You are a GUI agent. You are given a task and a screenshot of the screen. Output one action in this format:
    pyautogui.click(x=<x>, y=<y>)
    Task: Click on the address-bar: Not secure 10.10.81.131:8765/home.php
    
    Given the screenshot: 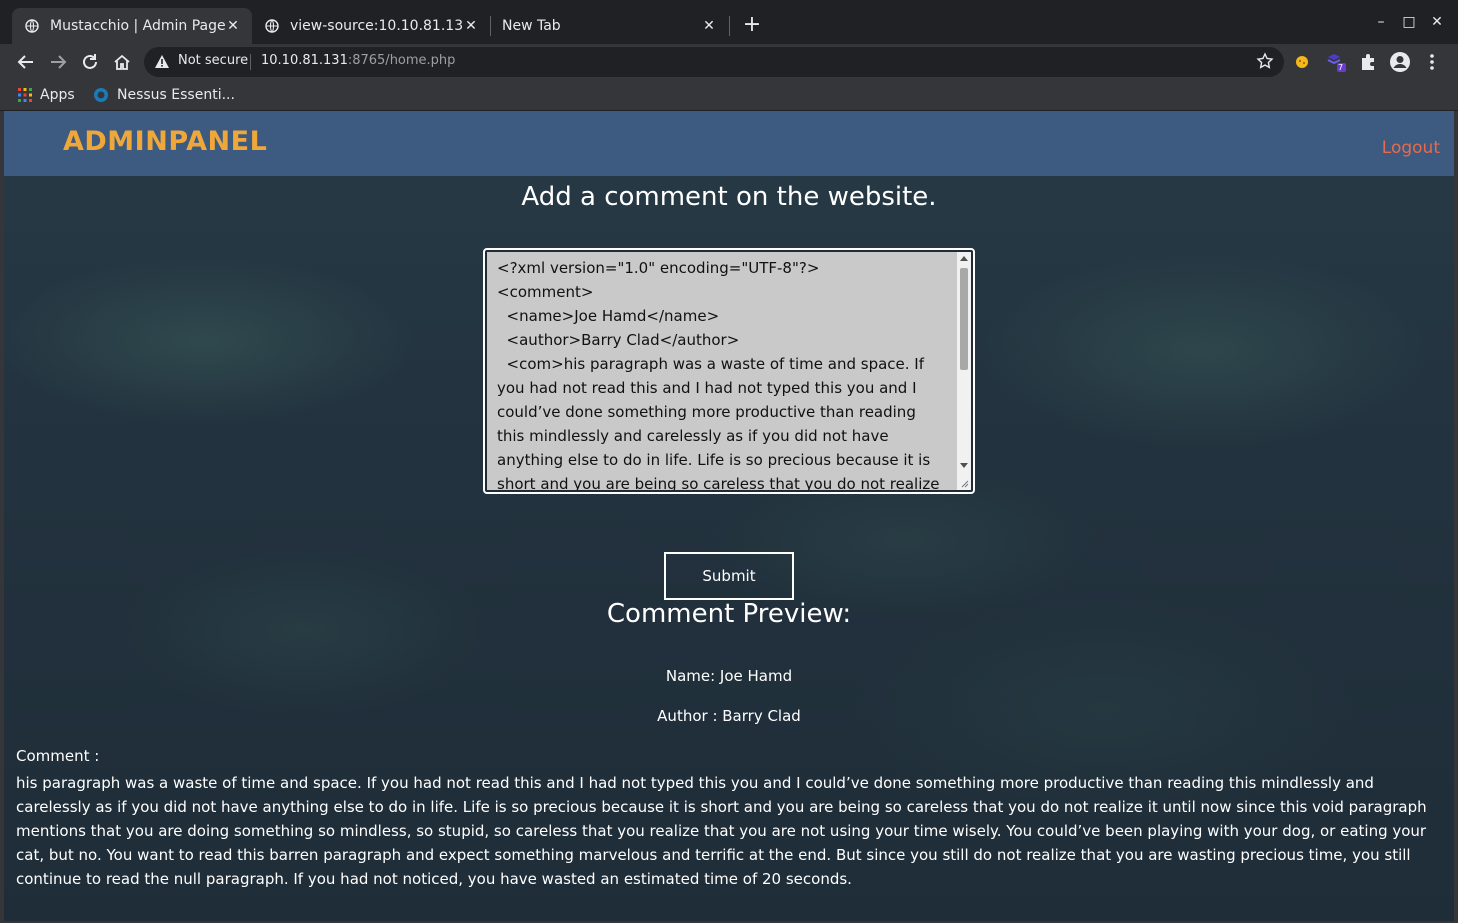 What is the action you would take?
    pyautogui.click(x=714, y=62)
    